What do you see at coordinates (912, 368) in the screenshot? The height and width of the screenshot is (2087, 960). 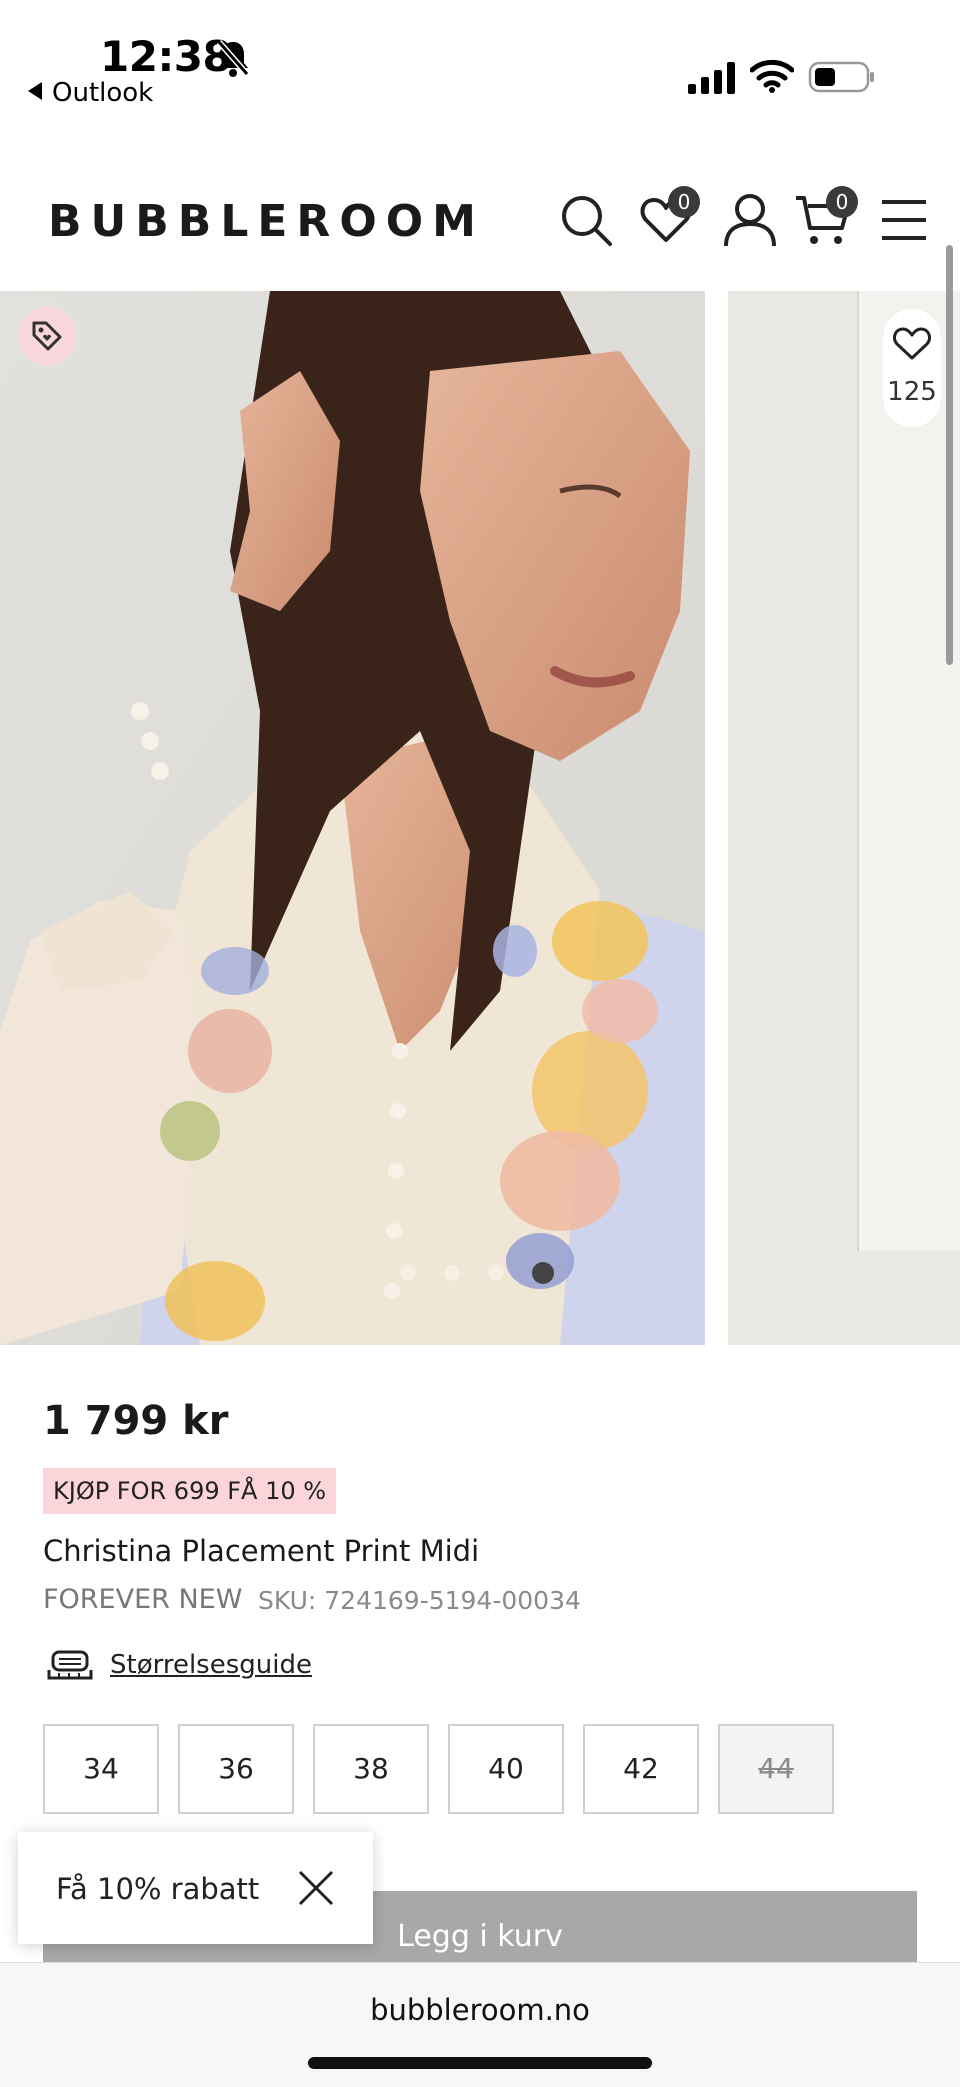 I see `favorite-button: 125` at bounding box center [912, 368].